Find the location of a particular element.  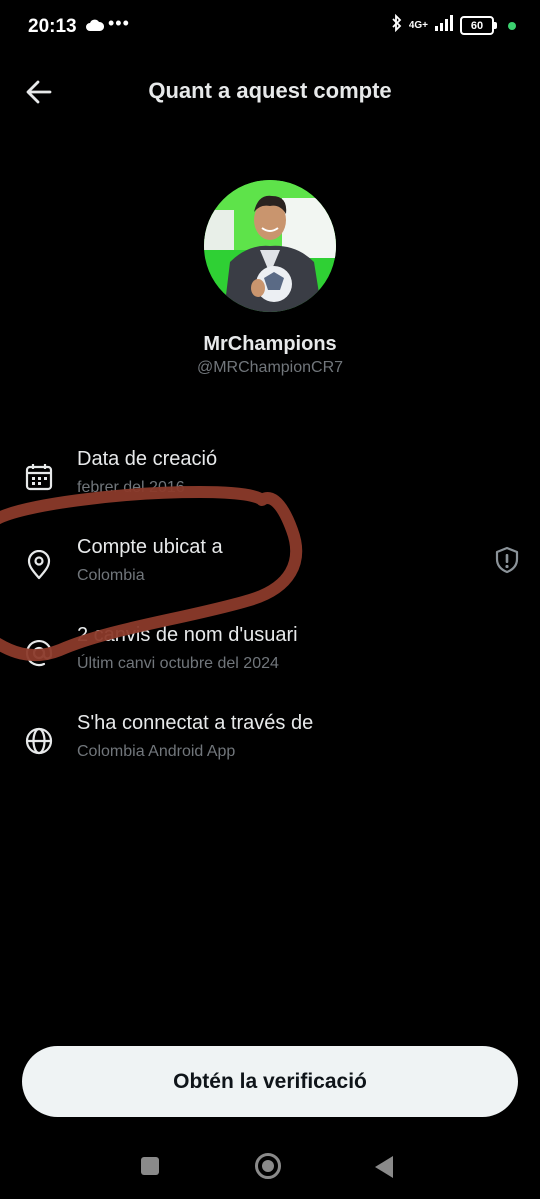

network-type: 4G+ is located at coordinates (418, 25).